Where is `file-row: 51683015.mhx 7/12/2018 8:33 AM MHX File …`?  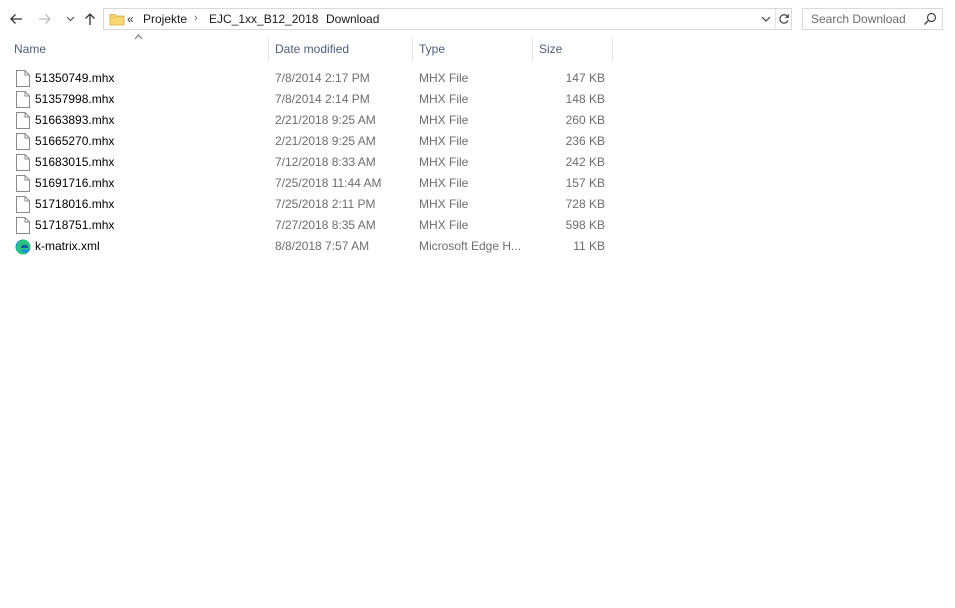 file-row: 51683015.mhx 7/12/2018 8:33 AM MHX File … is located at coordinates (310, 162).